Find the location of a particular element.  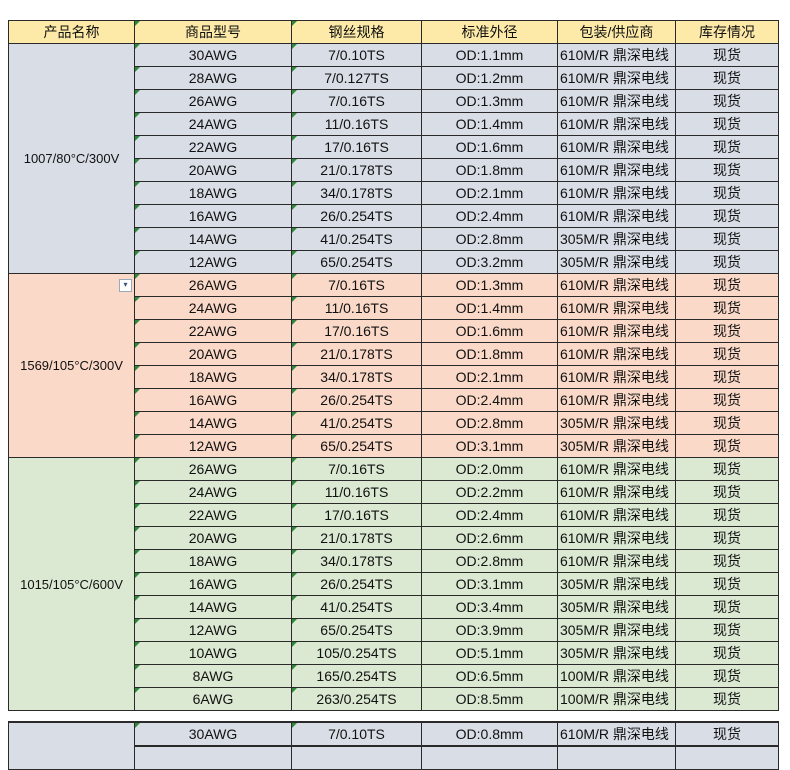

outer-diameter-cell: OD:3.9mm is located at coordinates (489, 630).